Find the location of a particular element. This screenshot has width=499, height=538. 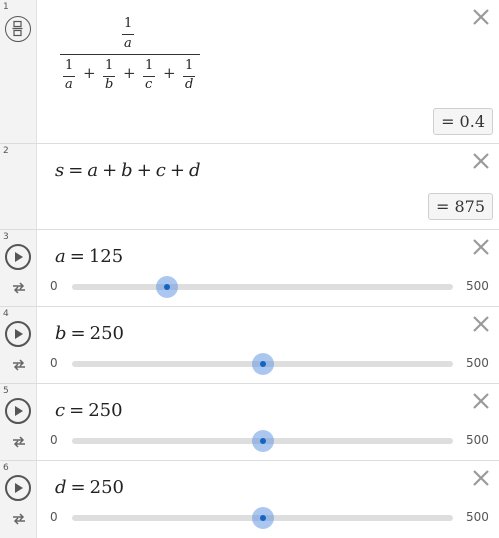

row-gutter: 3 is located at coordinates (18, 268).